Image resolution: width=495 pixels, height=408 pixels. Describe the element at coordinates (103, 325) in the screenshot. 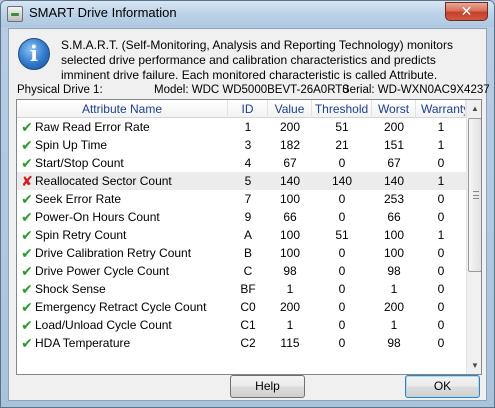

I see `attribute-name-cell: Load/Unload Cycle Count` at that location.